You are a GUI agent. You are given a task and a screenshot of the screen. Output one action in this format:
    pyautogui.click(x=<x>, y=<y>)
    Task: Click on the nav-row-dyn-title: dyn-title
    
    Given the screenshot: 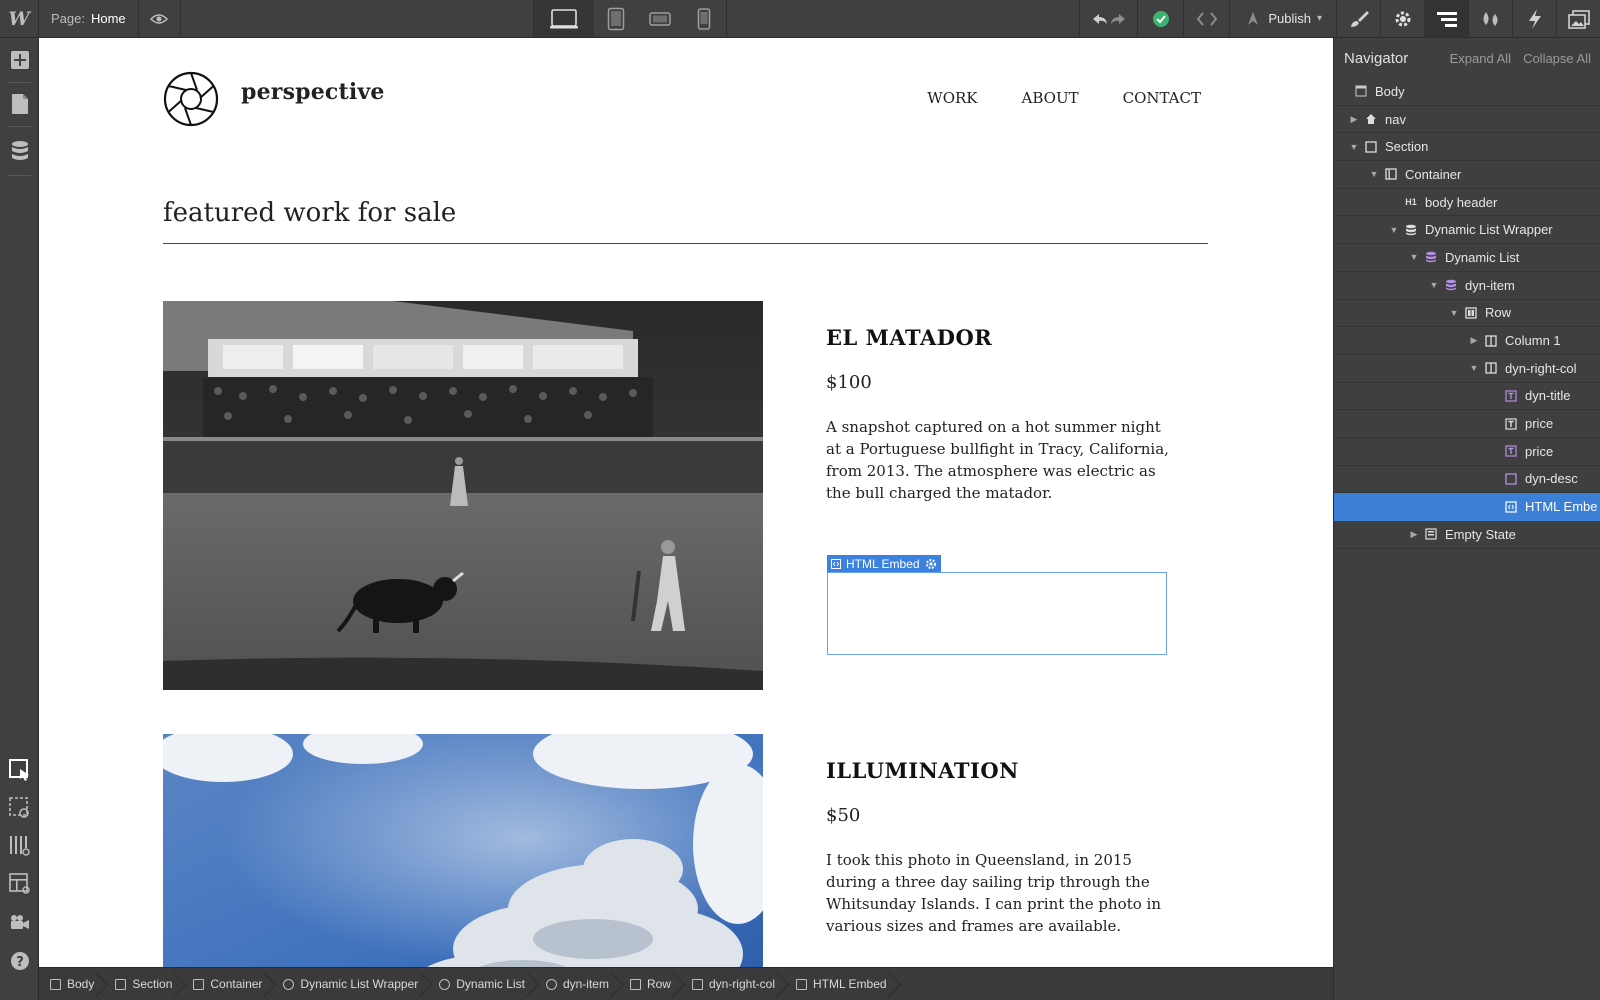 What is the action you would take?
    pyautogui.click(x=1467, y=397)
    